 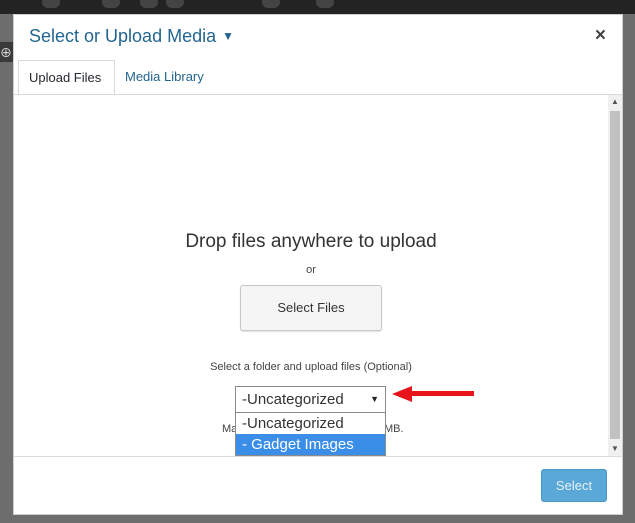 I want to click on modal-title: Select or Upload Media ▼, so click(x=131, y=36).